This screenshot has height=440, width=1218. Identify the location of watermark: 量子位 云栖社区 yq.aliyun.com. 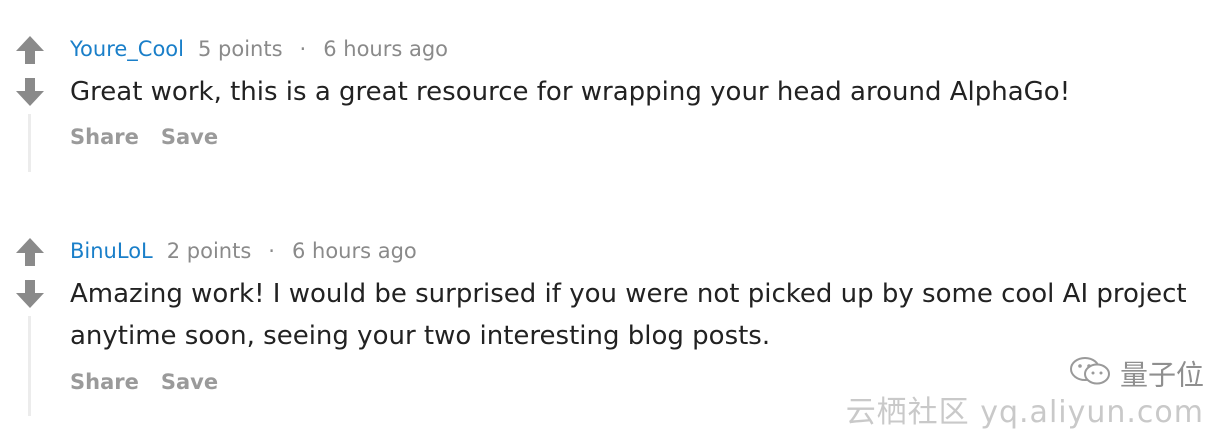
(1025, 393).